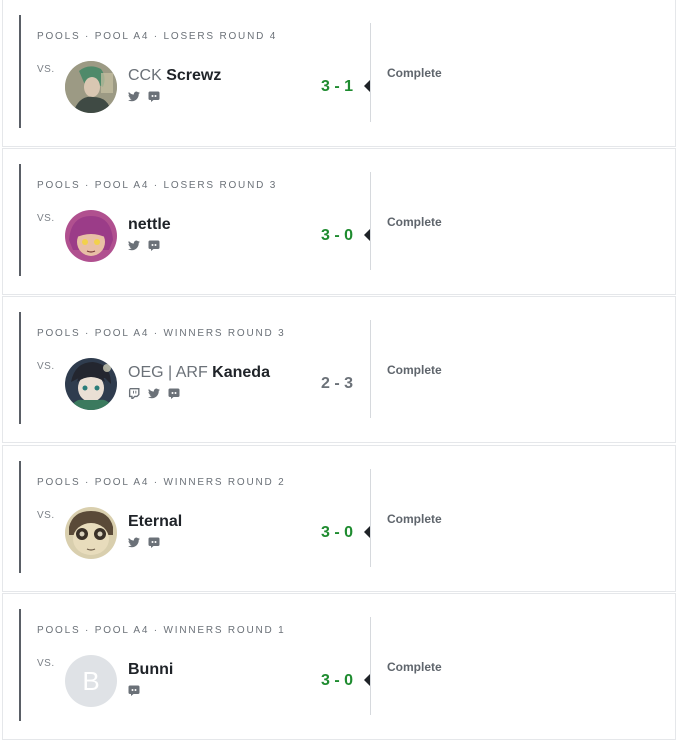 The image size is (681, 741). I want to click on match-score: 3 - 1, so click(336, 86).